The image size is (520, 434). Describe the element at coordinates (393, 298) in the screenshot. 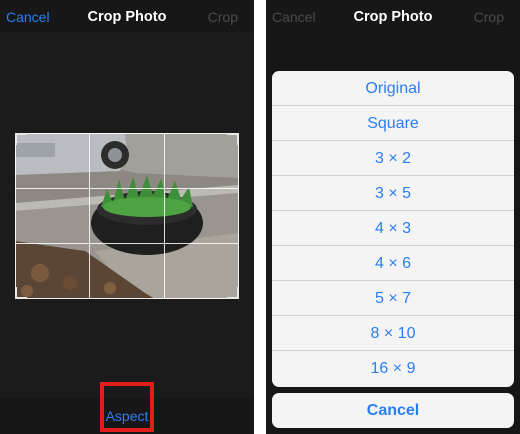

I see `aspect-option-5x7: 5 × 7` at that location.